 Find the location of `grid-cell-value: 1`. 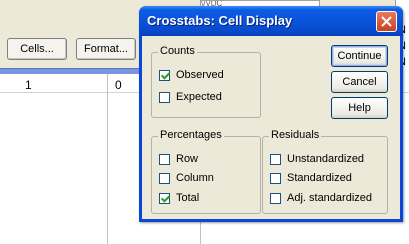

grid-cell-value: 1 is located at coordinates (28, 85).